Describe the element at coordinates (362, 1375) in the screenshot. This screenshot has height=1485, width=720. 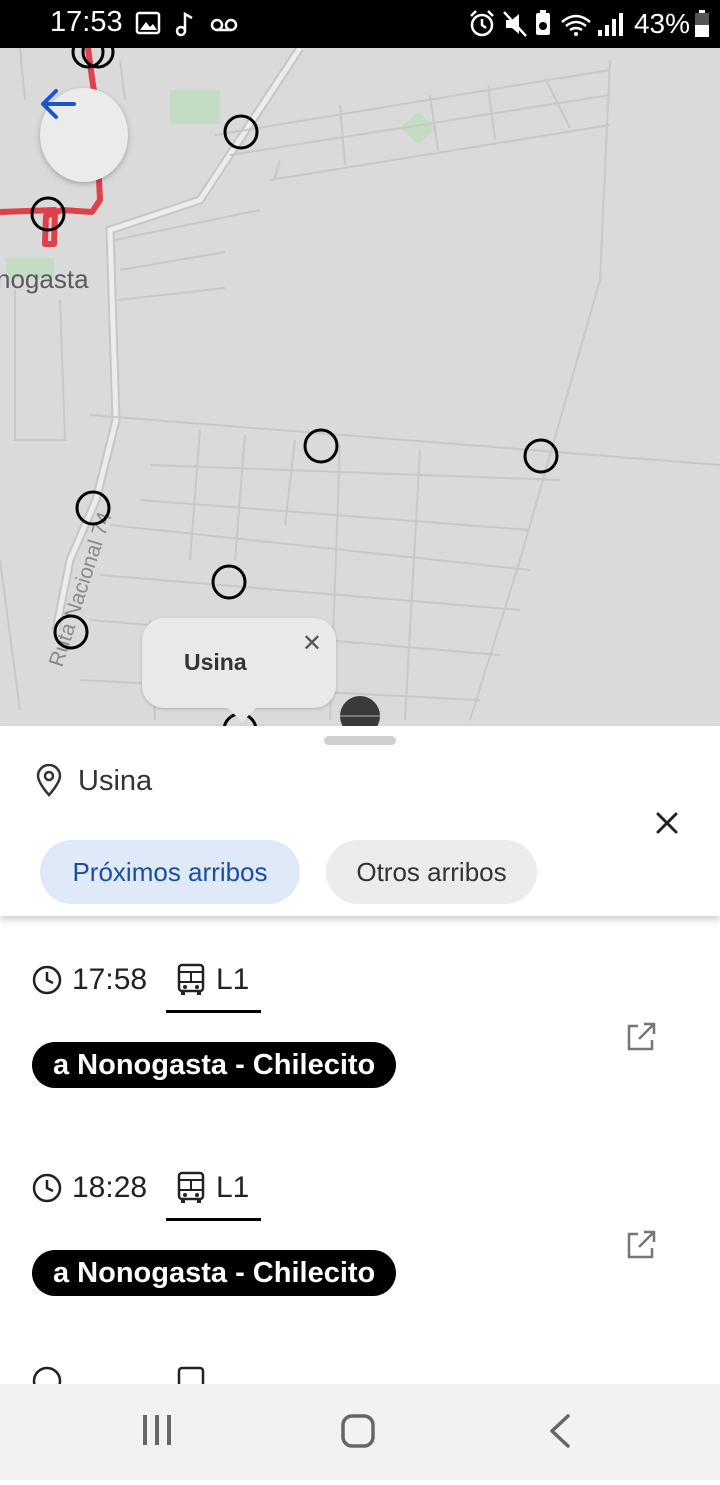
I see `arrival-item-partial` at that location.